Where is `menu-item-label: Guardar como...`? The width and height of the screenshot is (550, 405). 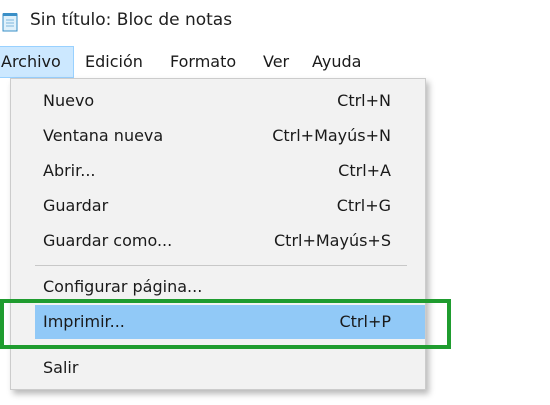
menu-item-label: Guardar como... is located at coordinates (108, 240).